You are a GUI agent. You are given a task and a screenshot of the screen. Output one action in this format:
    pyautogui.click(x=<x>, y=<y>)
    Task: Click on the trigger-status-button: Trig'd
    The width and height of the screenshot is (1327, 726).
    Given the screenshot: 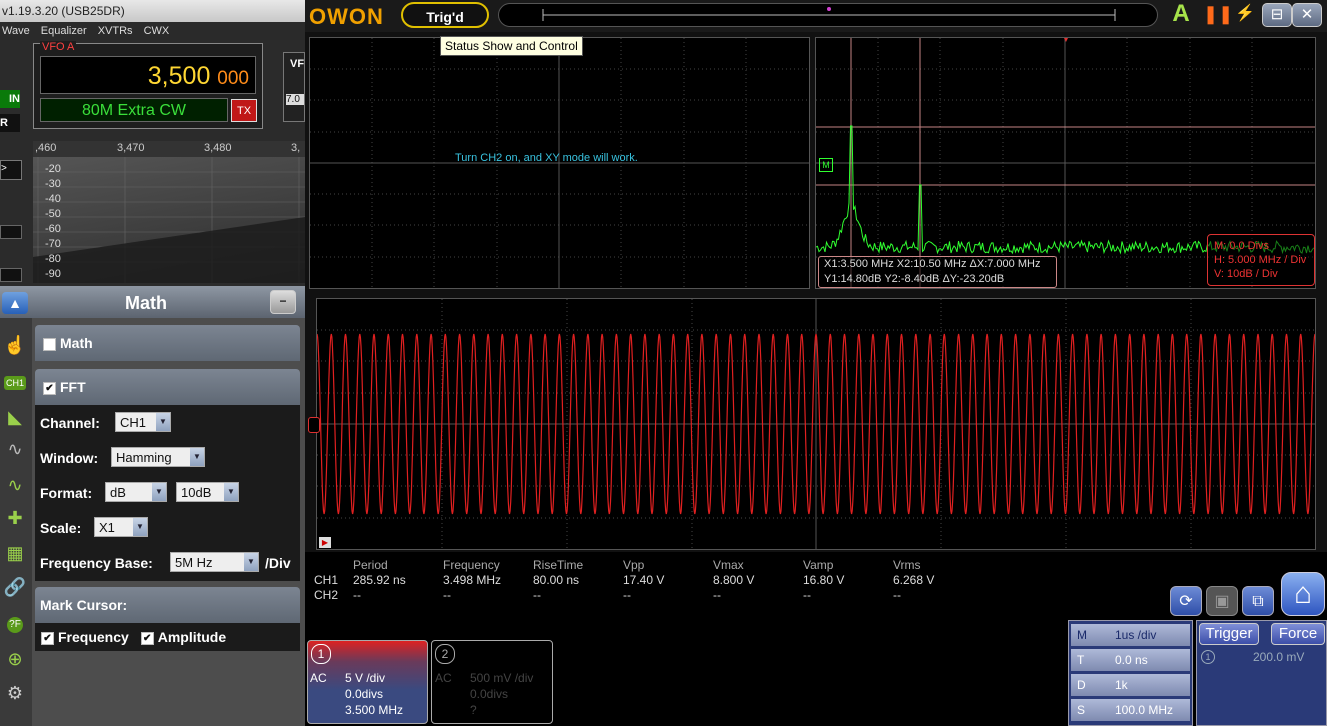 What is the action you would take?
    pyautogui.click(x=445, y=15)
    